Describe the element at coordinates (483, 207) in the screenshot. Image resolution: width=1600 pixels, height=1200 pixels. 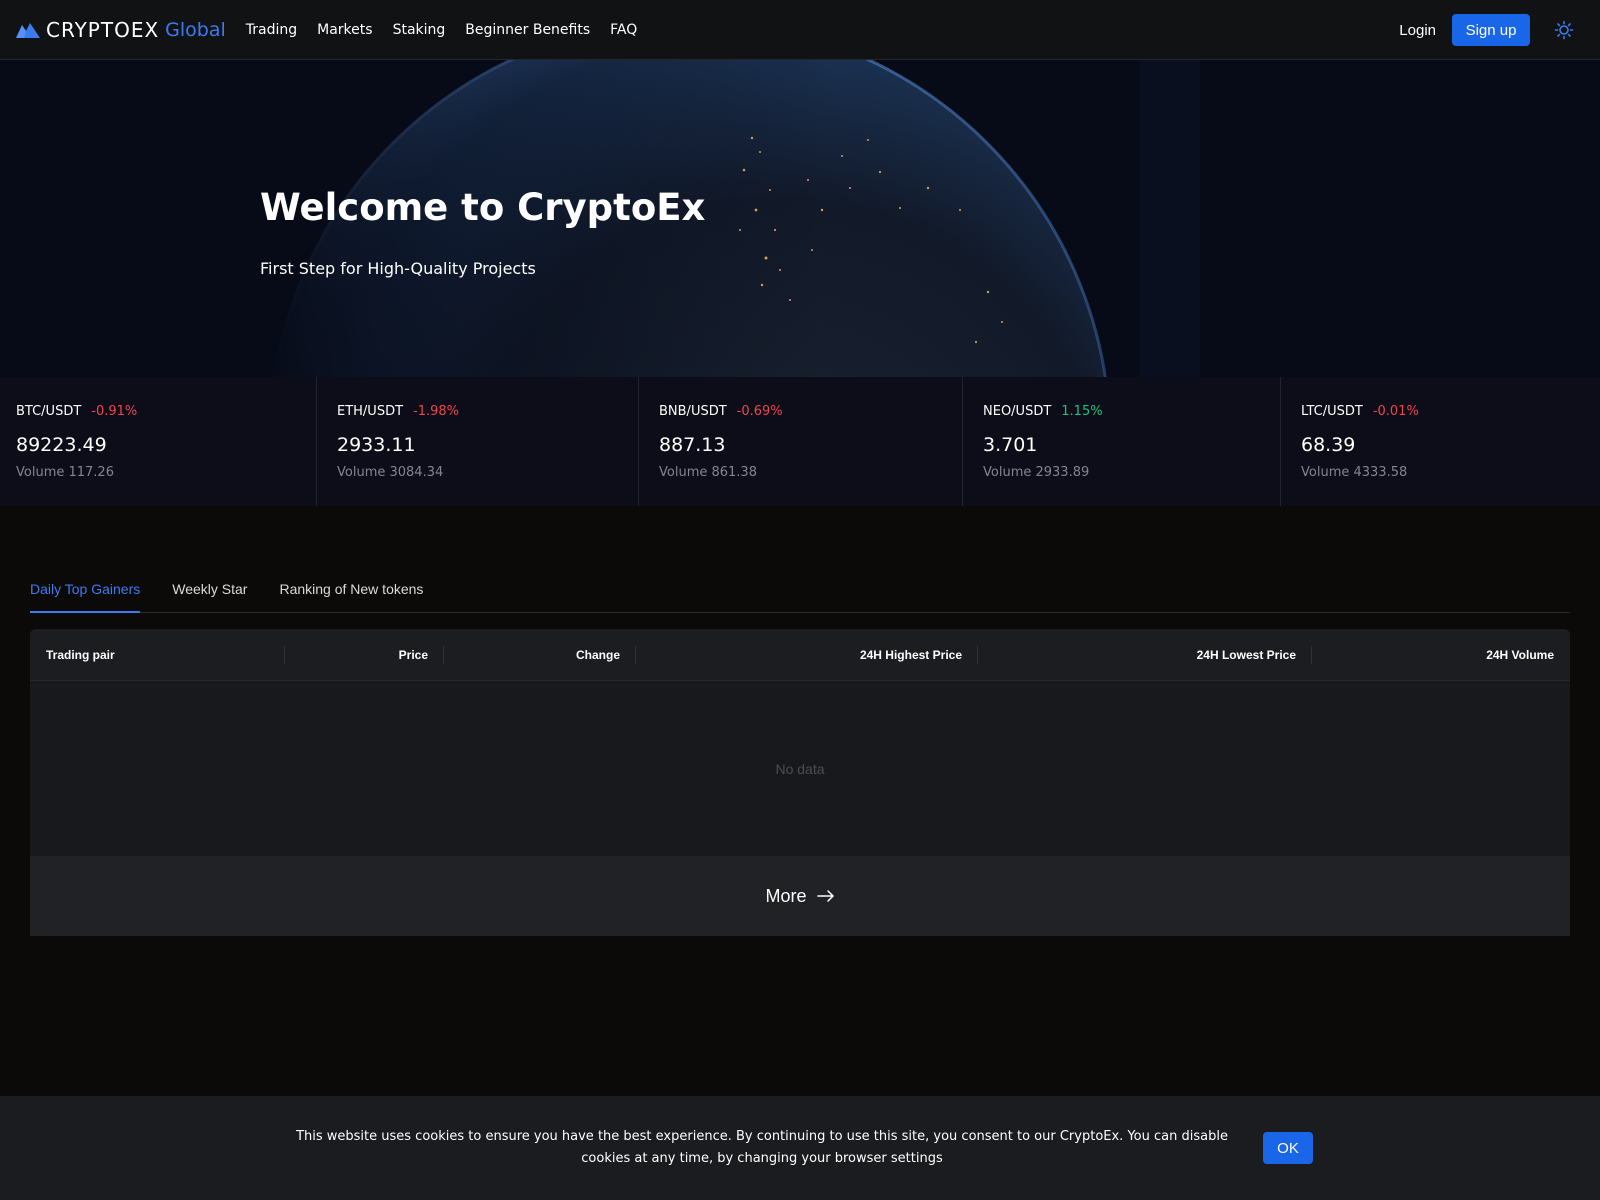
I see `hero-title: Welcome to CryptoEx` at that location.